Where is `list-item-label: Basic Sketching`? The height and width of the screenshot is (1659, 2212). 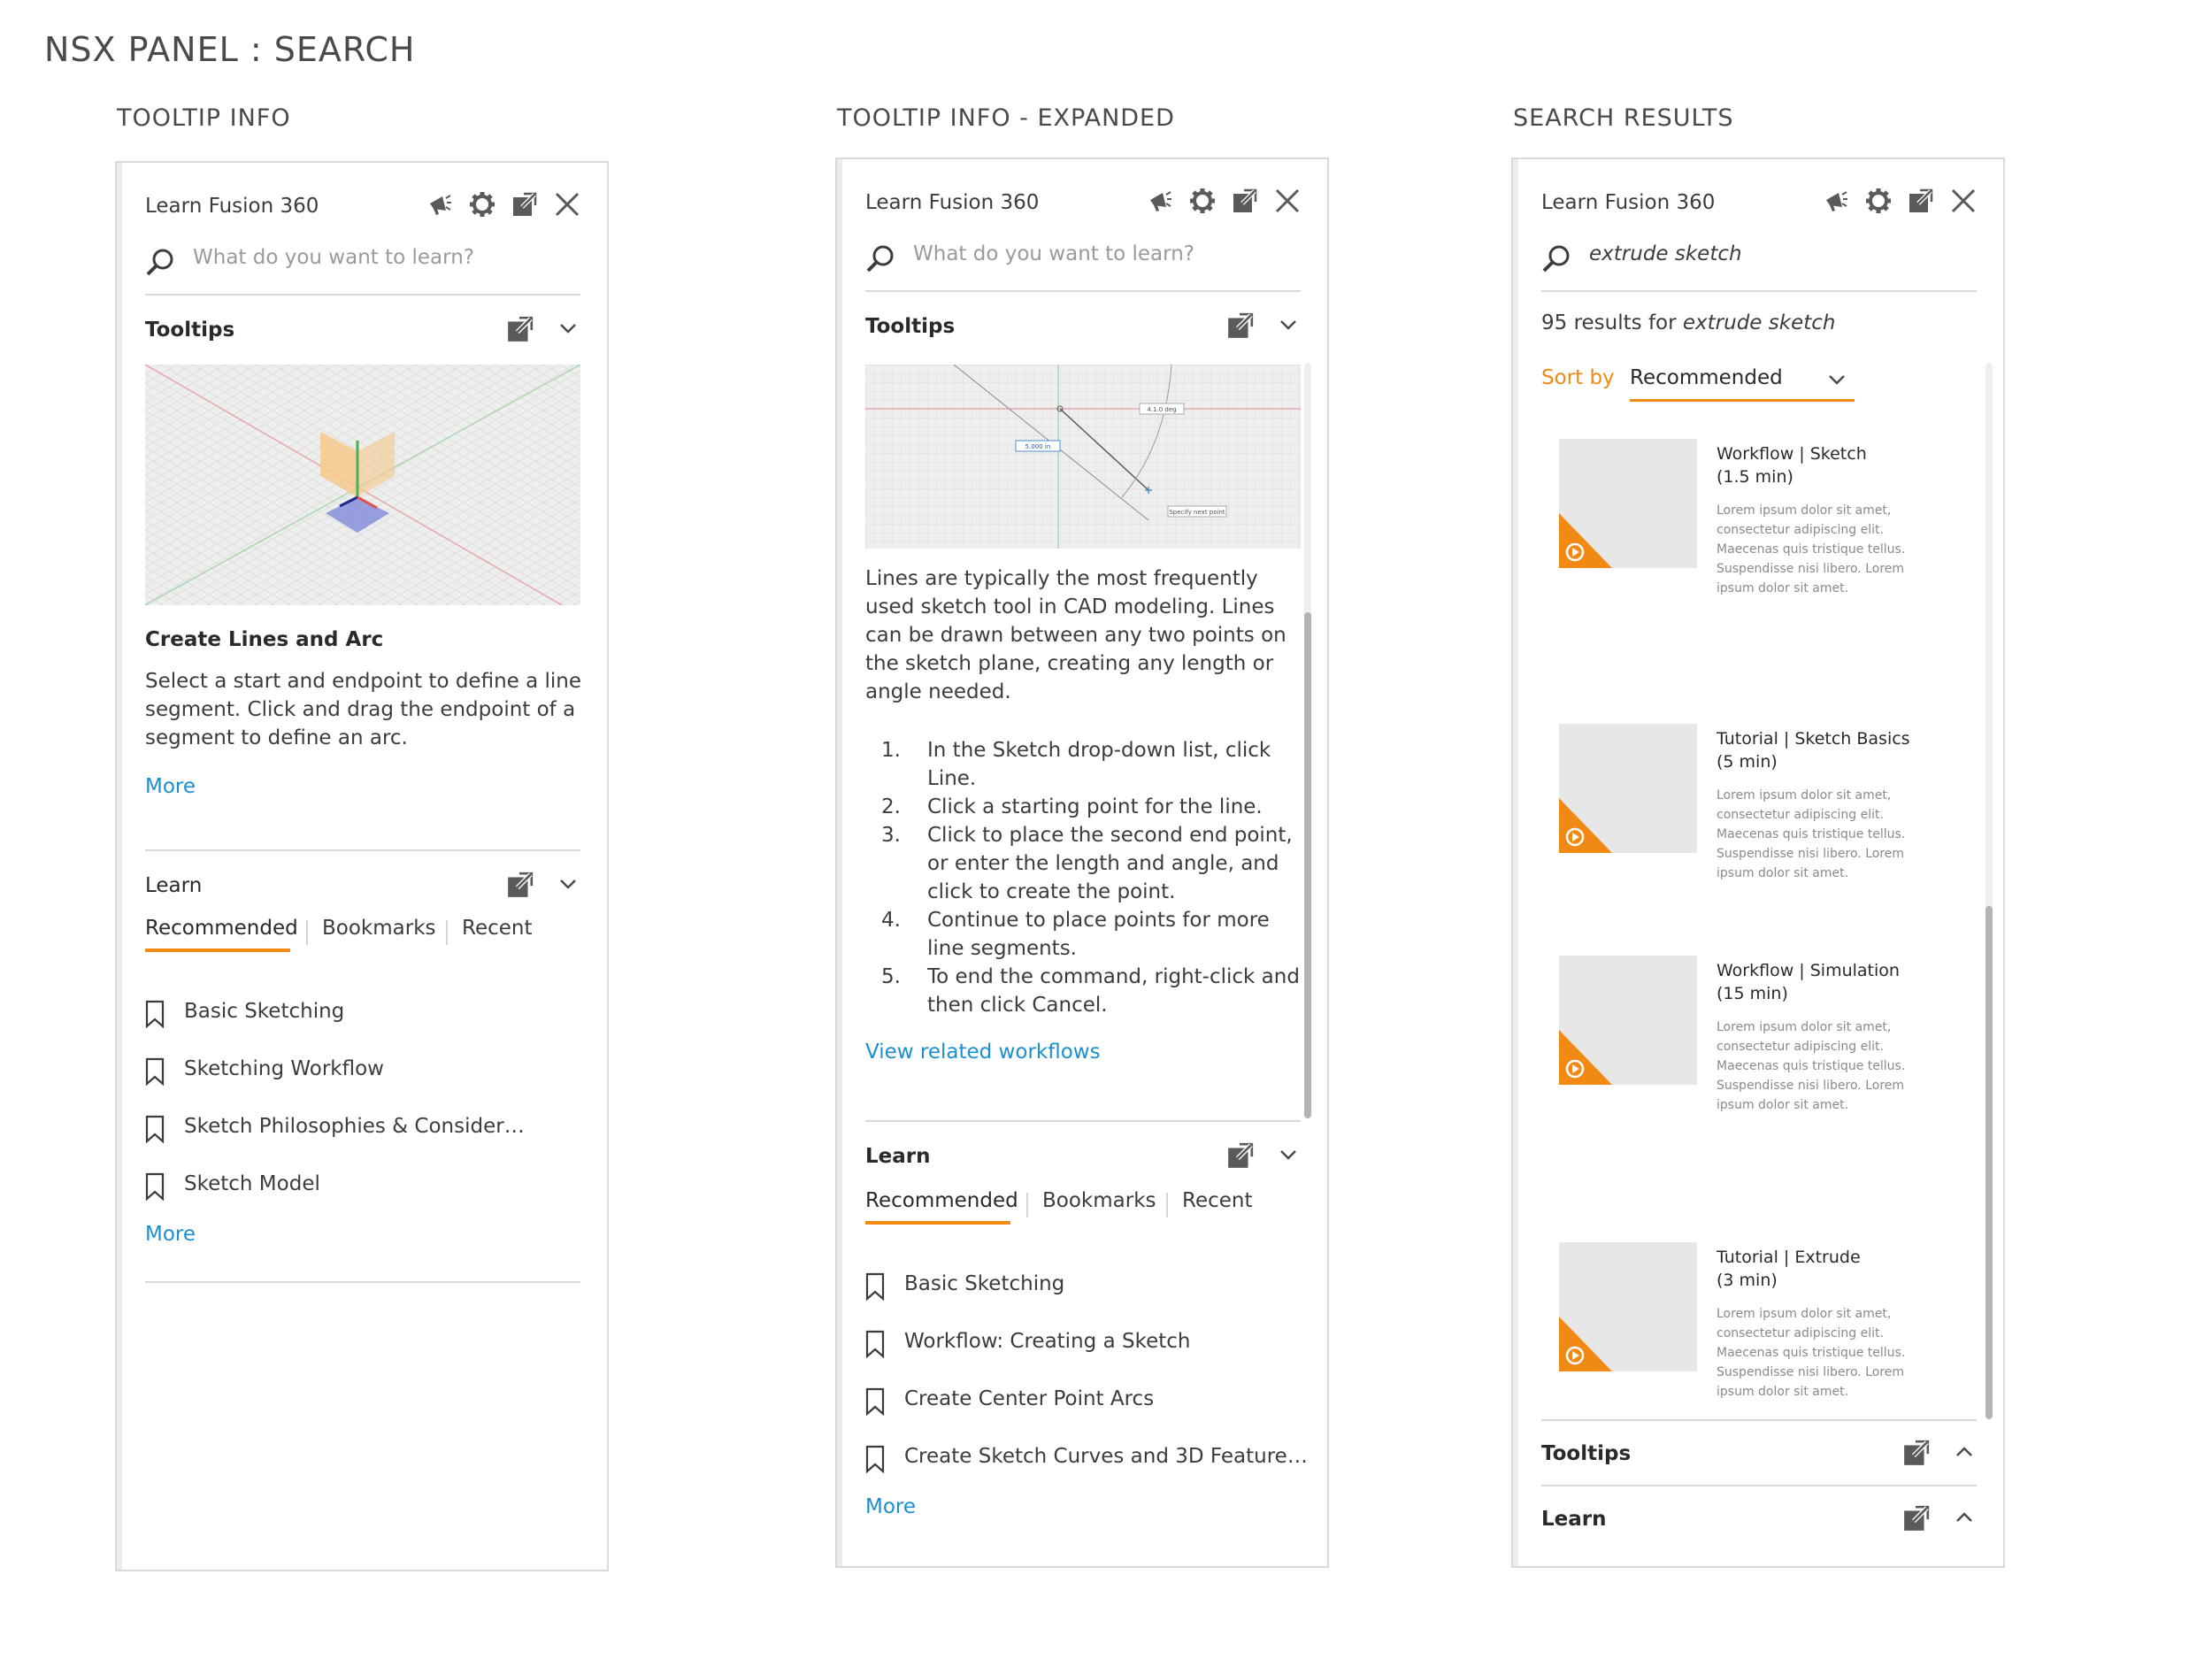
list-item-label: Basic Sketching is located at coordinates (985, 1283).